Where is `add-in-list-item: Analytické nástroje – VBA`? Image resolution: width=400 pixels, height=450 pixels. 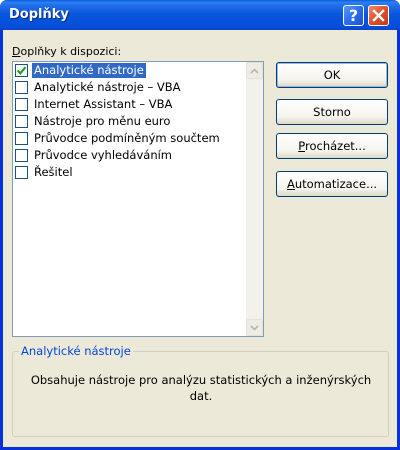
add-in-list-item: Analytické nástroje – VBA is located at coordinates (129, 87).